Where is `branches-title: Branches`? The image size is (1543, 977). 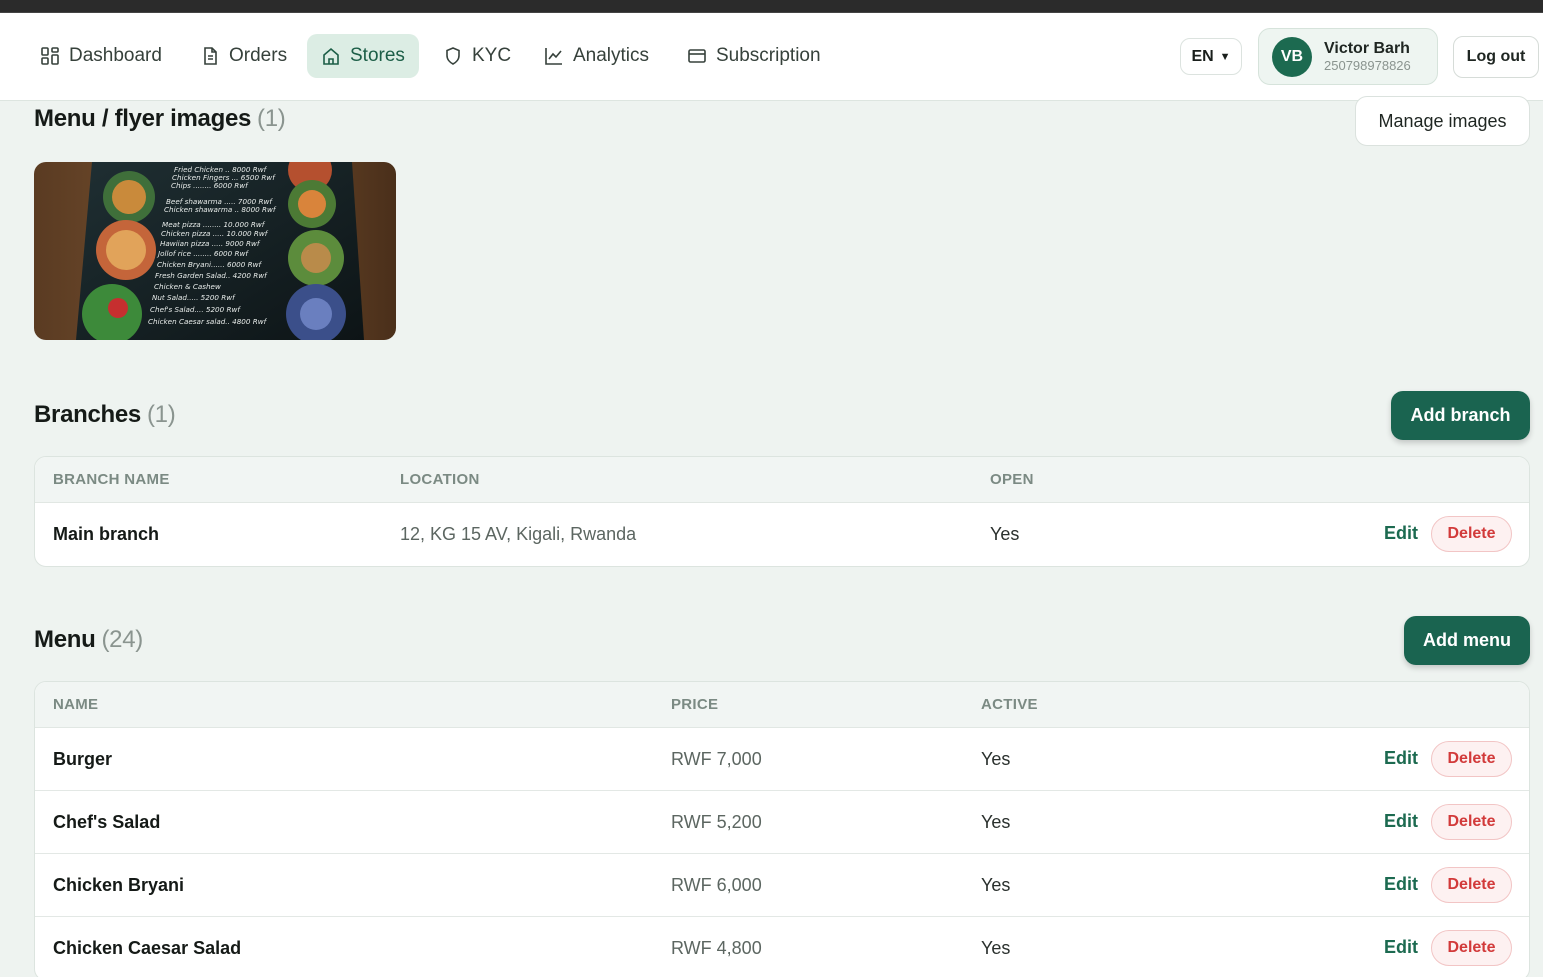 branches-title: Branches is located at coordinates (87, 414).